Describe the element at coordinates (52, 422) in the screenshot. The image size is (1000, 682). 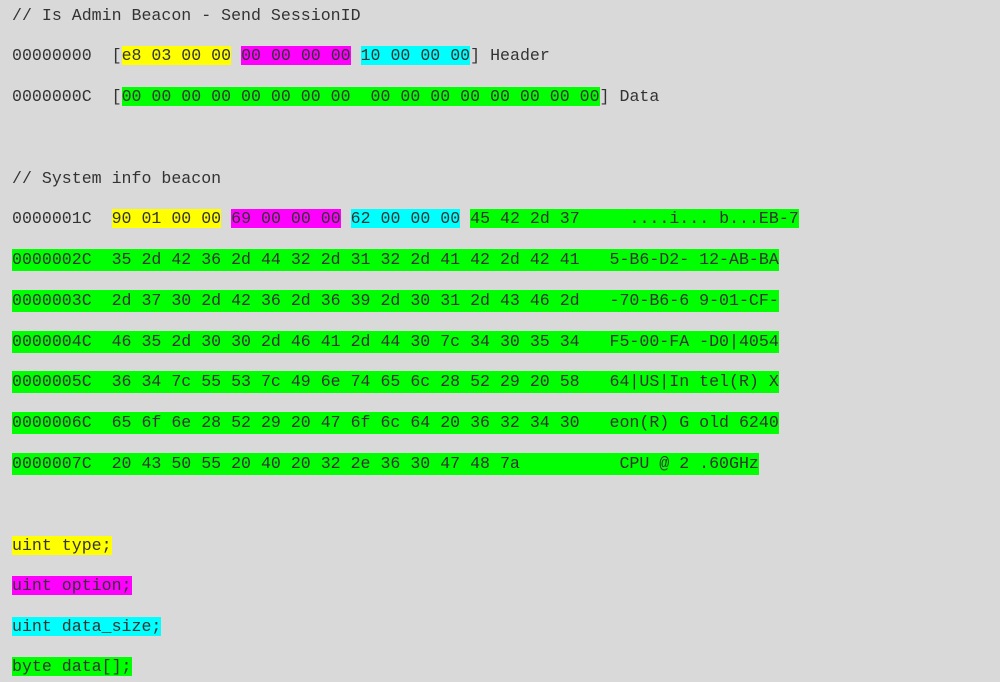
I see `hex-row-offset: 0000006C` at that location.